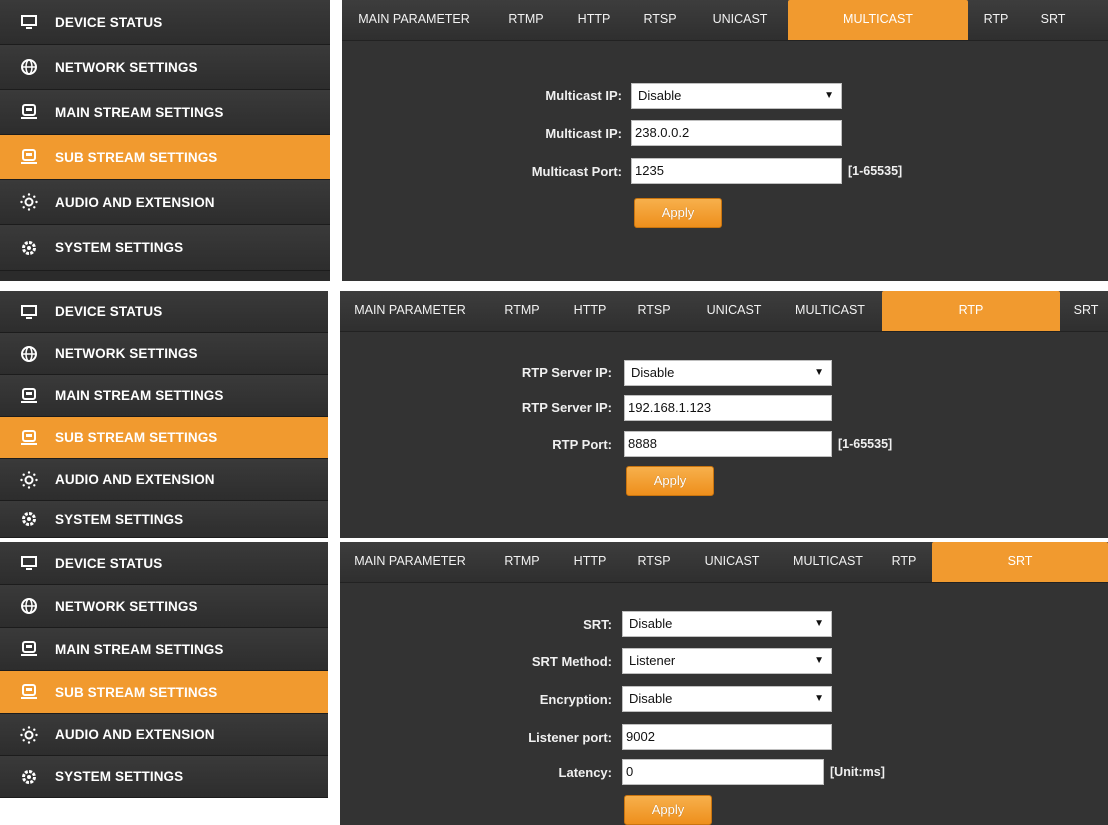  I want to click on multicast-ip-label: Multicast IP:, so click(583, 133).